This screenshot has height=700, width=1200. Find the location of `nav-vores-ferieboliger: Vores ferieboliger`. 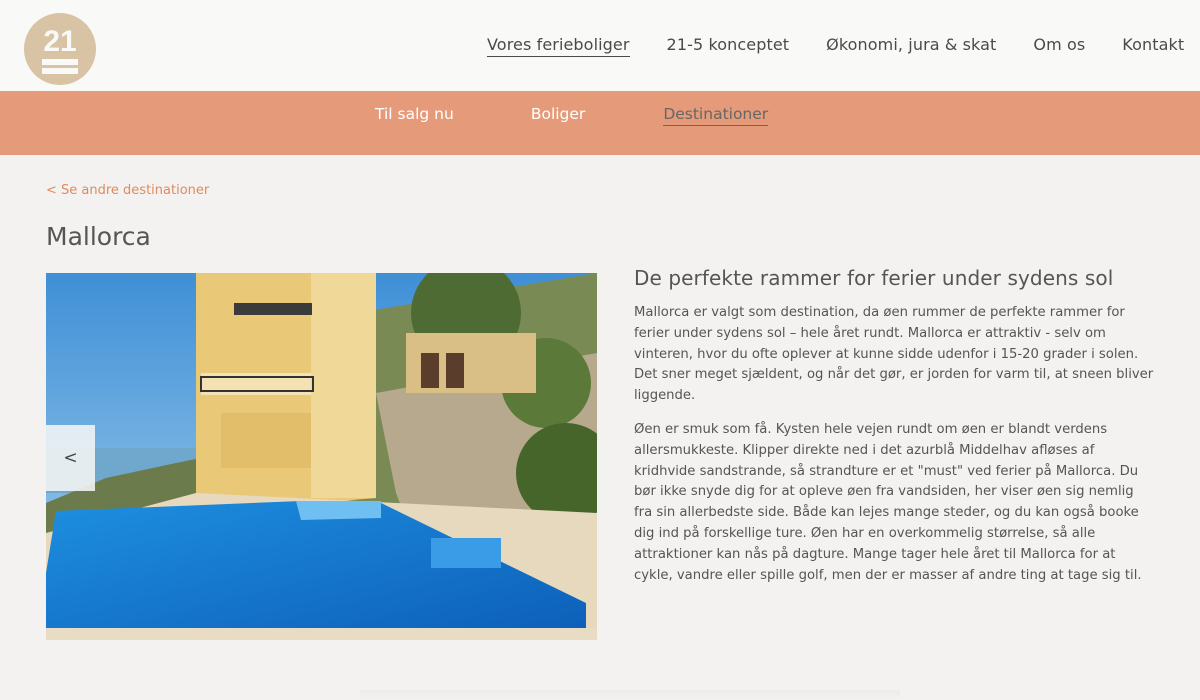

nav-vores-ferieboliger: Vores ferieboliger is located at coordinates (558, 46).